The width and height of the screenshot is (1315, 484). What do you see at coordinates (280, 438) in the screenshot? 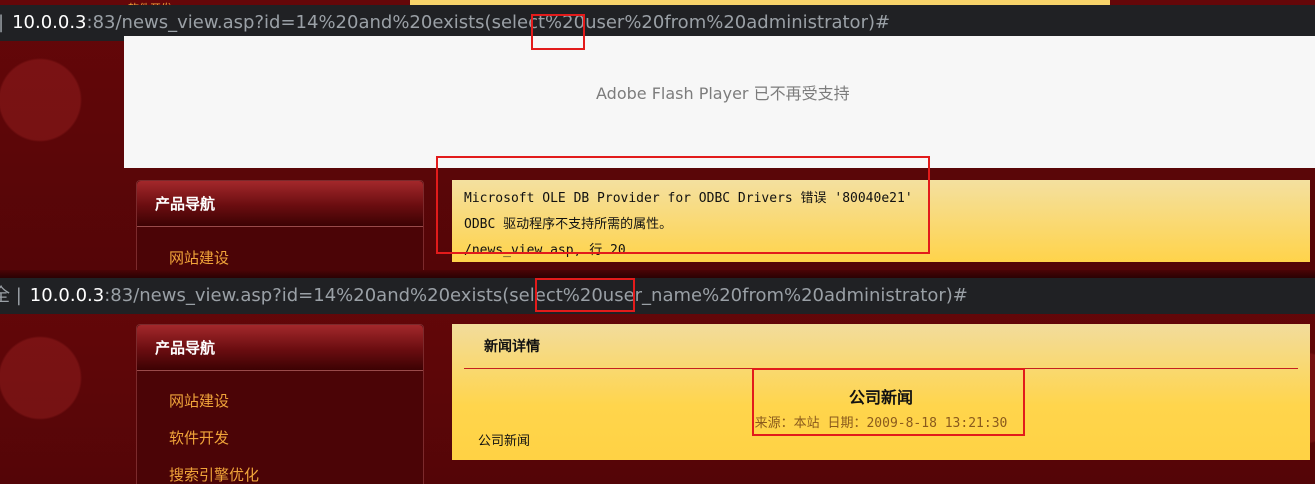
I see `nav-item-software-development: 软件开发` at bounding box center [280, 438].